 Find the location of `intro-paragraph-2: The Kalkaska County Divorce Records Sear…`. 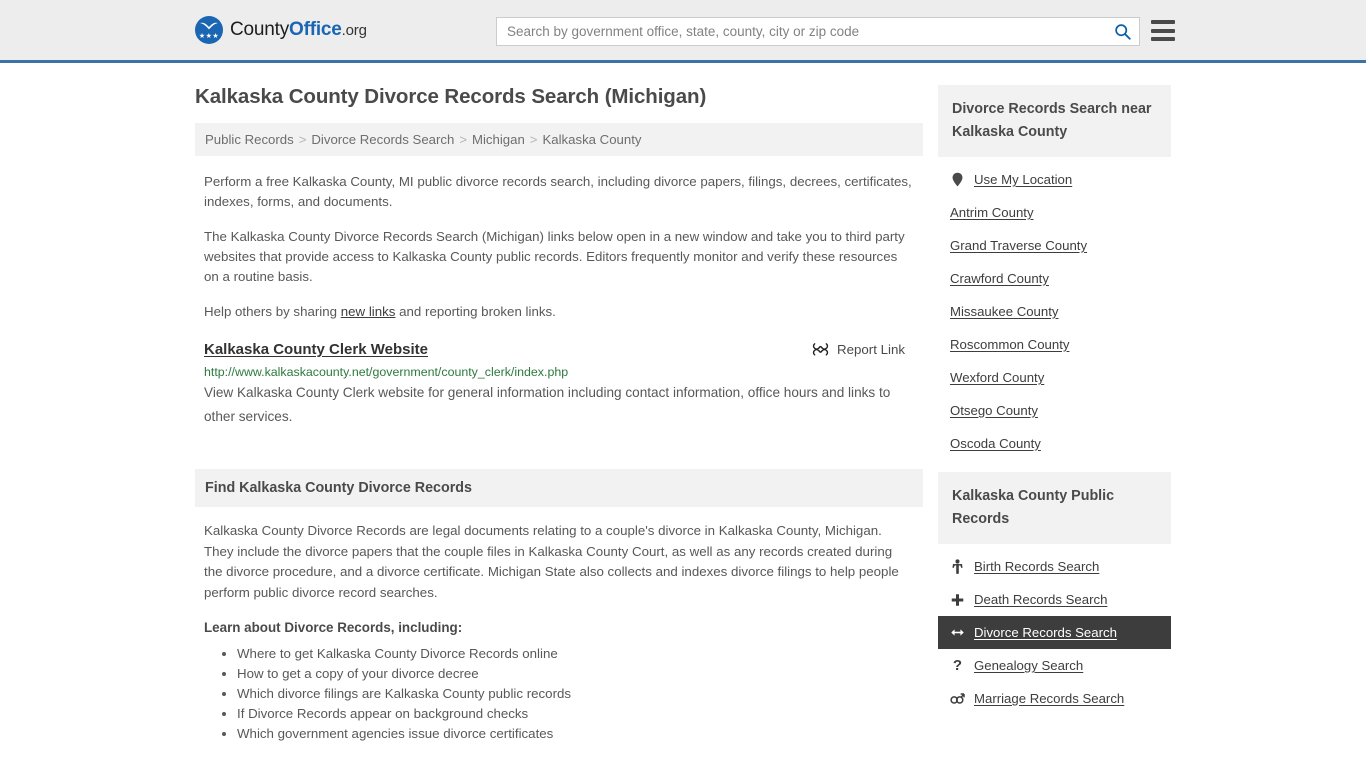

intro-paragraph-2: The Kalkaska County Divorce Records Sear… is located at coordinates (554, 256).